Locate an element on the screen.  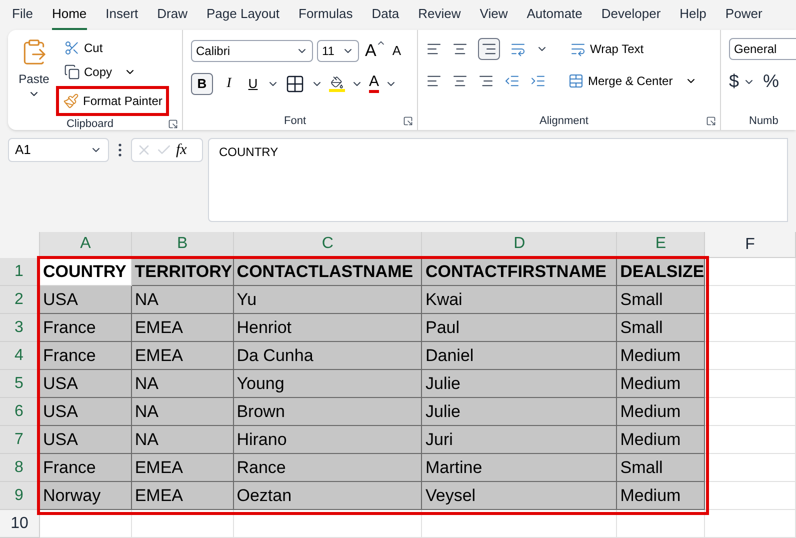
row-header: 4 is located at coordinates (20, 356).